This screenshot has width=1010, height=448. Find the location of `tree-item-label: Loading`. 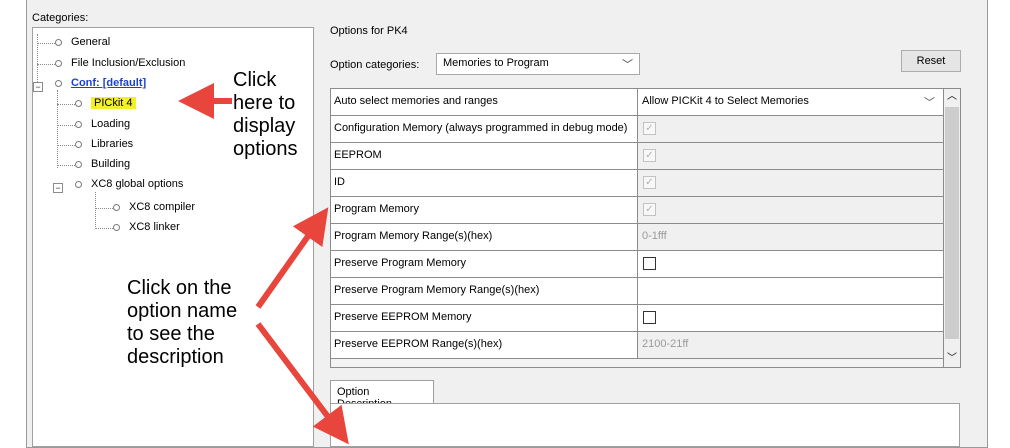

tree-item-label: Loading is located at coordinates (111, 124).